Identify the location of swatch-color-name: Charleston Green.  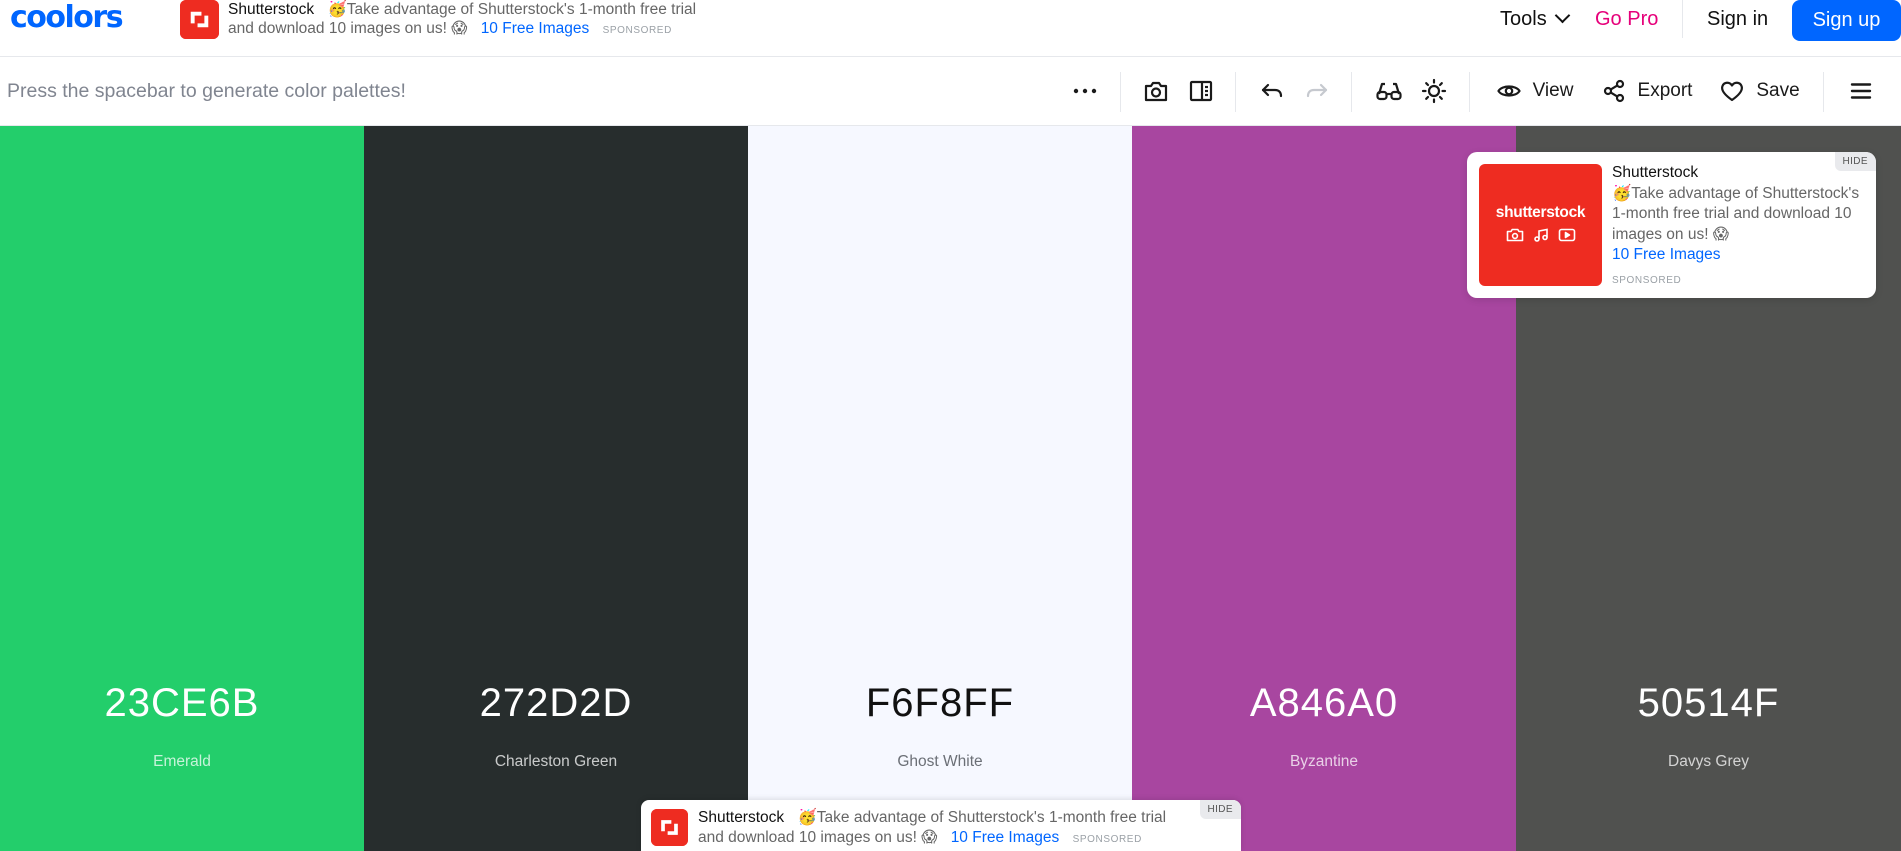
(556, 761).